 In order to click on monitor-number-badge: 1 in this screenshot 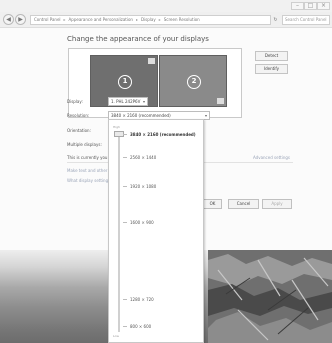, I will do `click(125, 82)`.